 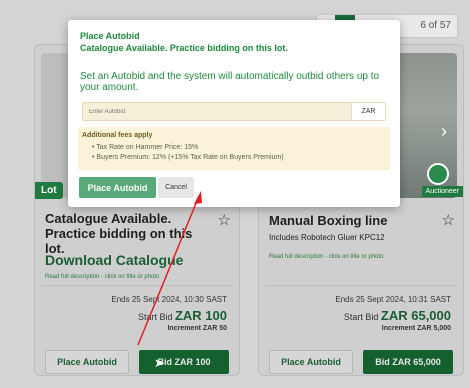 I want to click on lot-subtitle: Includes Robotech Gluer KPC12, so click(x=327, y=237).